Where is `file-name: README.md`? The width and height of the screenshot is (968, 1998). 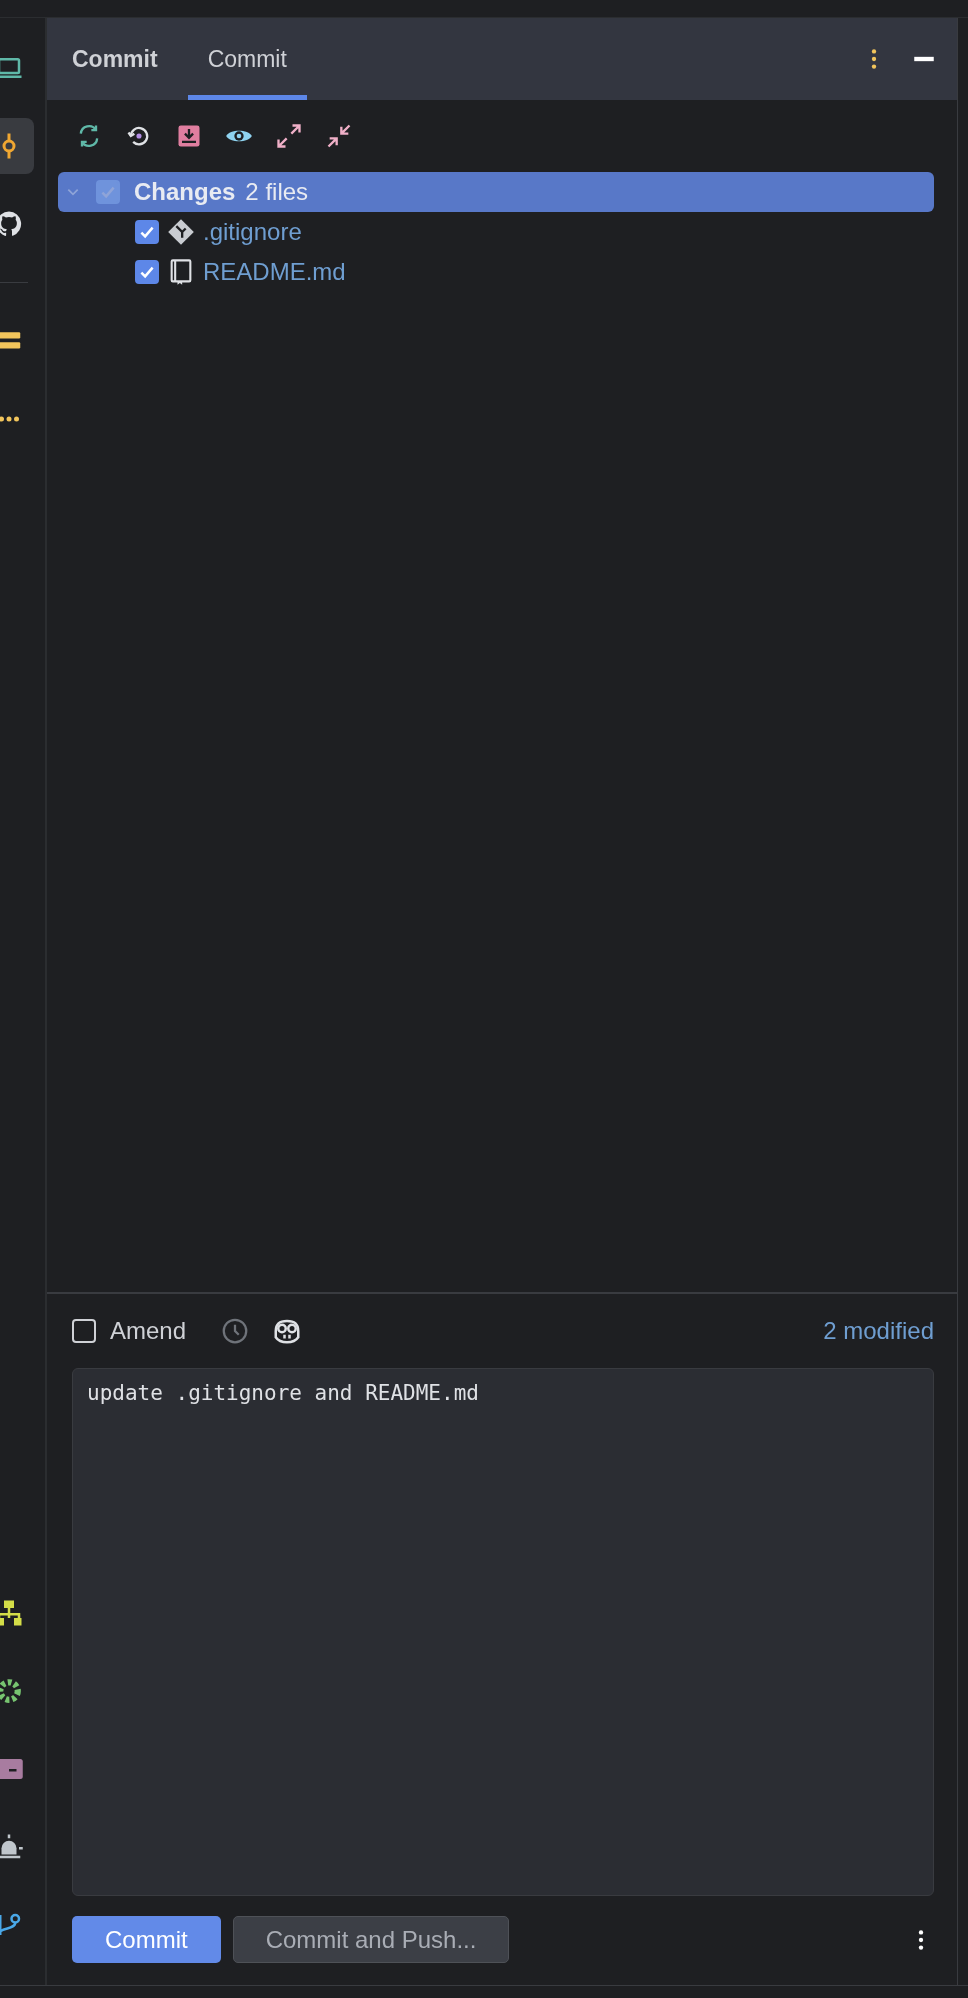 file-name: README.md is located at coordinates (274, 272).